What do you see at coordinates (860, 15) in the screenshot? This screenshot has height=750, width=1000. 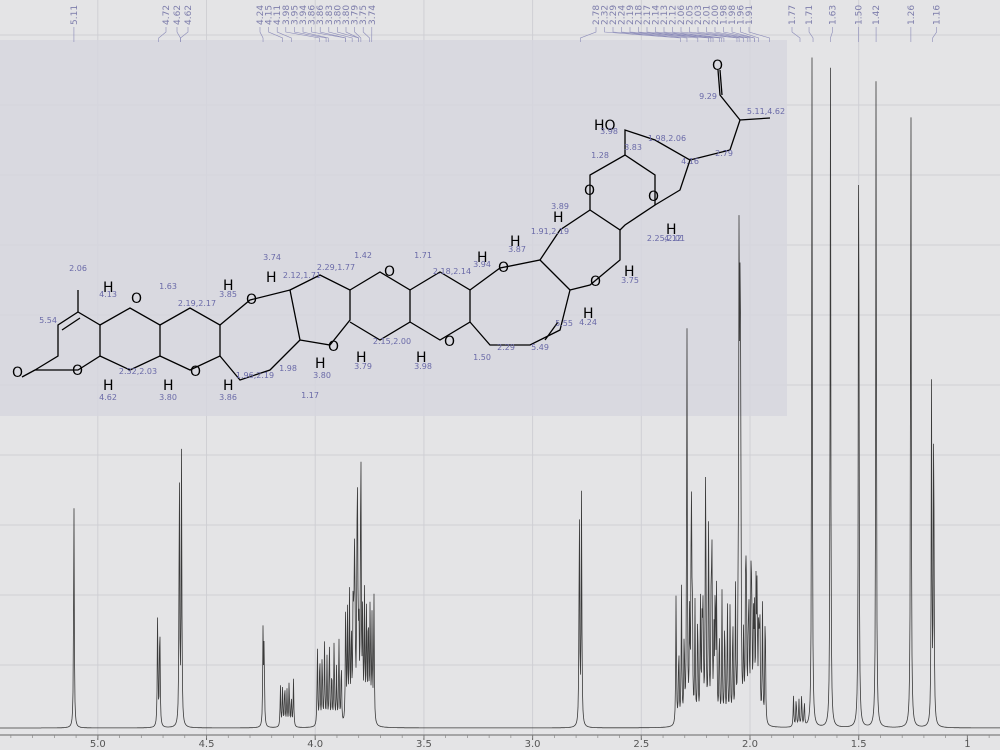 I see `peak-label: 1.50` at bounding box center [860, 15].